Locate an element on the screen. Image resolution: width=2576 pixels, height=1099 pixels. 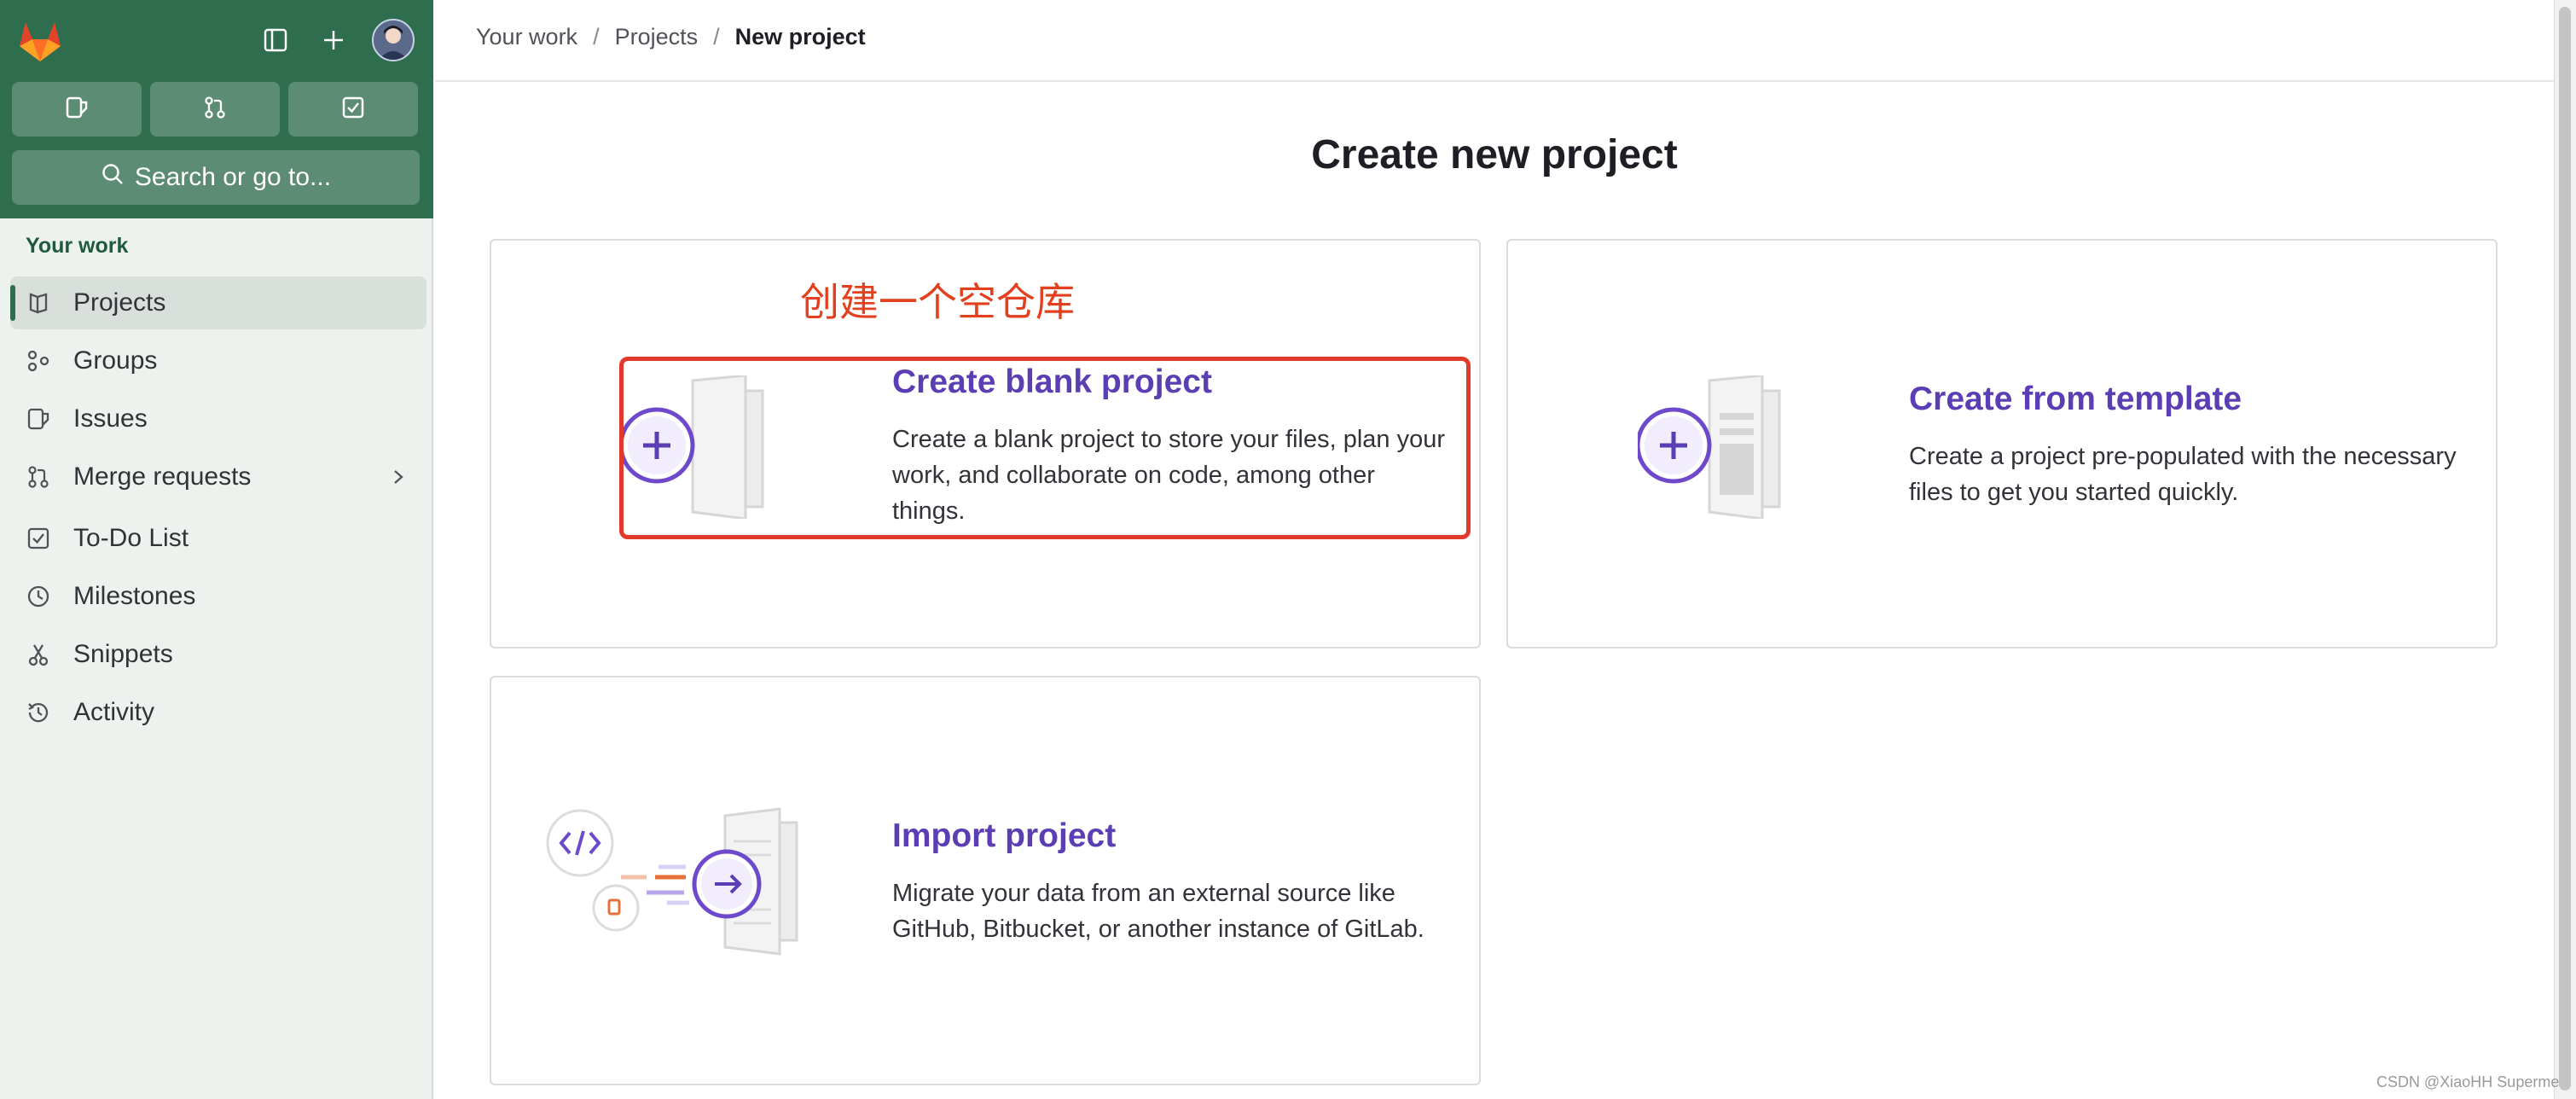
scrollbar is located at coordinates (2565, 549).